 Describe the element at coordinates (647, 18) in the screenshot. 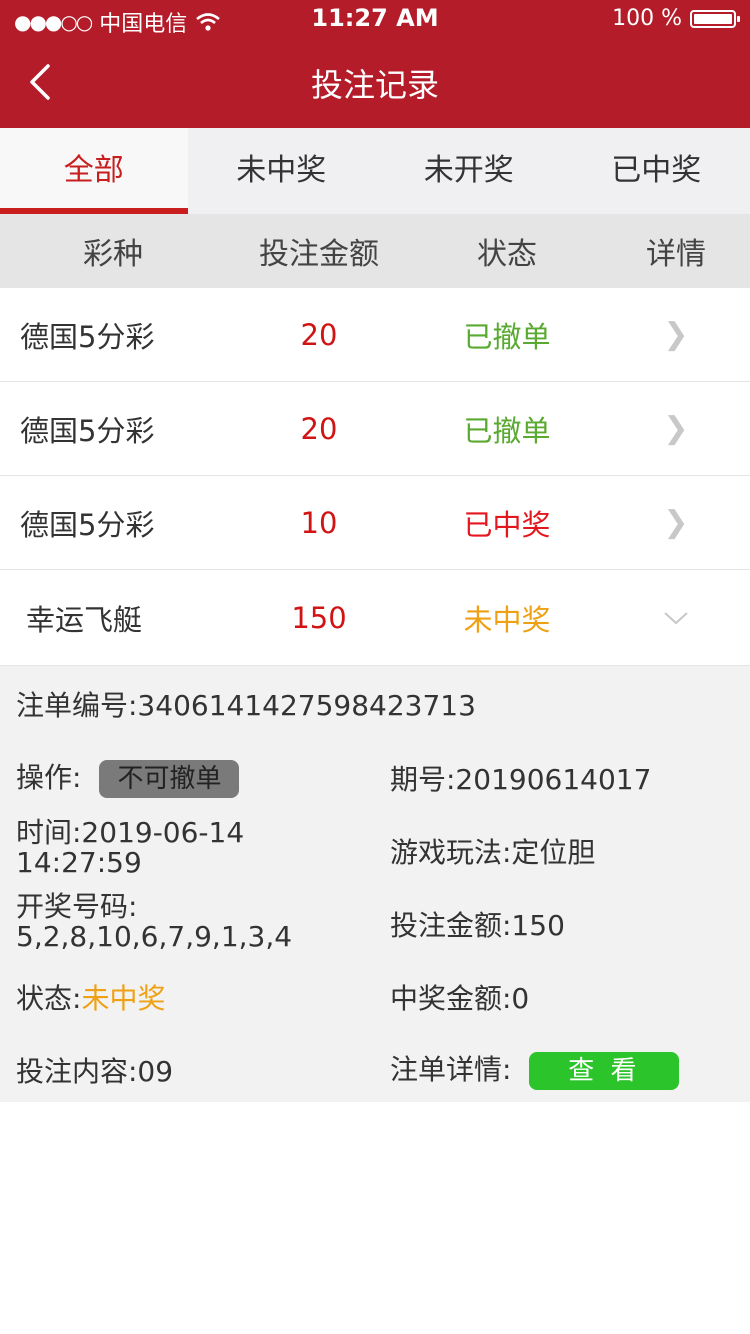

I see `battery-percent: 100 %` at that location.